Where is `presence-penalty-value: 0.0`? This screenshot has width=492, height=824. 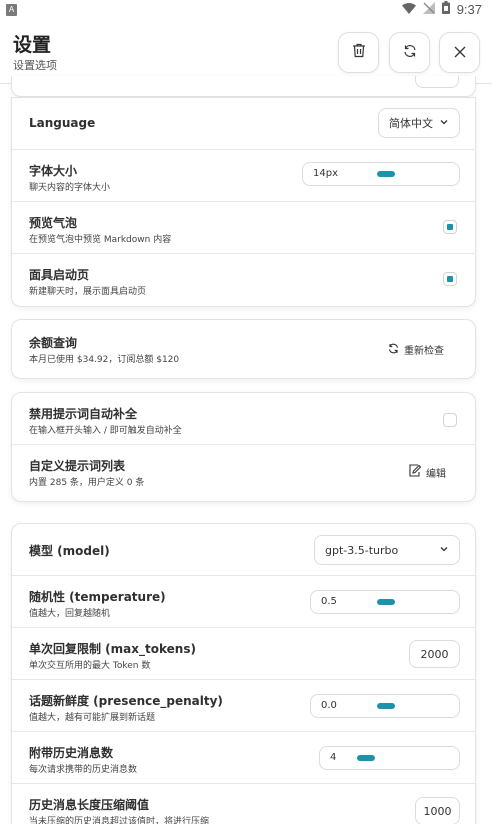
presence-penalty-value: 0.0 is located at coordinates (329, 705).